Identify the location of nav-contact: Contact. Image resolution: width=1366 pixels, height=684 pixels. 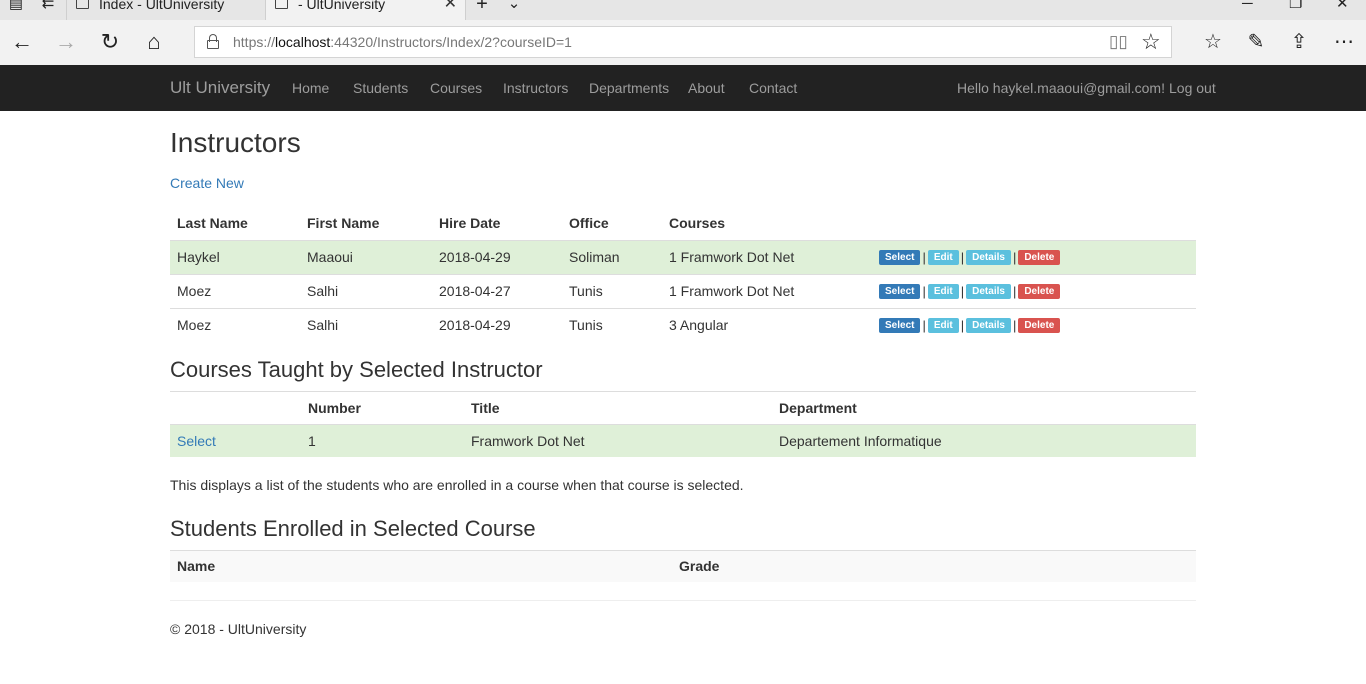
(773, 88).